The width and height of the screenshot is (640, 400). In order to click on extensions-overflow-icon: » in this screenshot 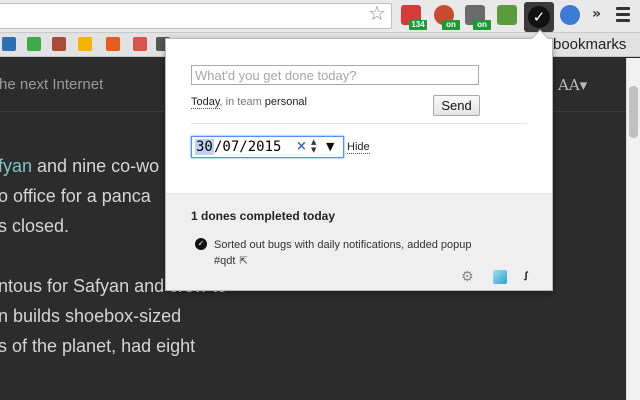, I will do `click(596, 14)`.